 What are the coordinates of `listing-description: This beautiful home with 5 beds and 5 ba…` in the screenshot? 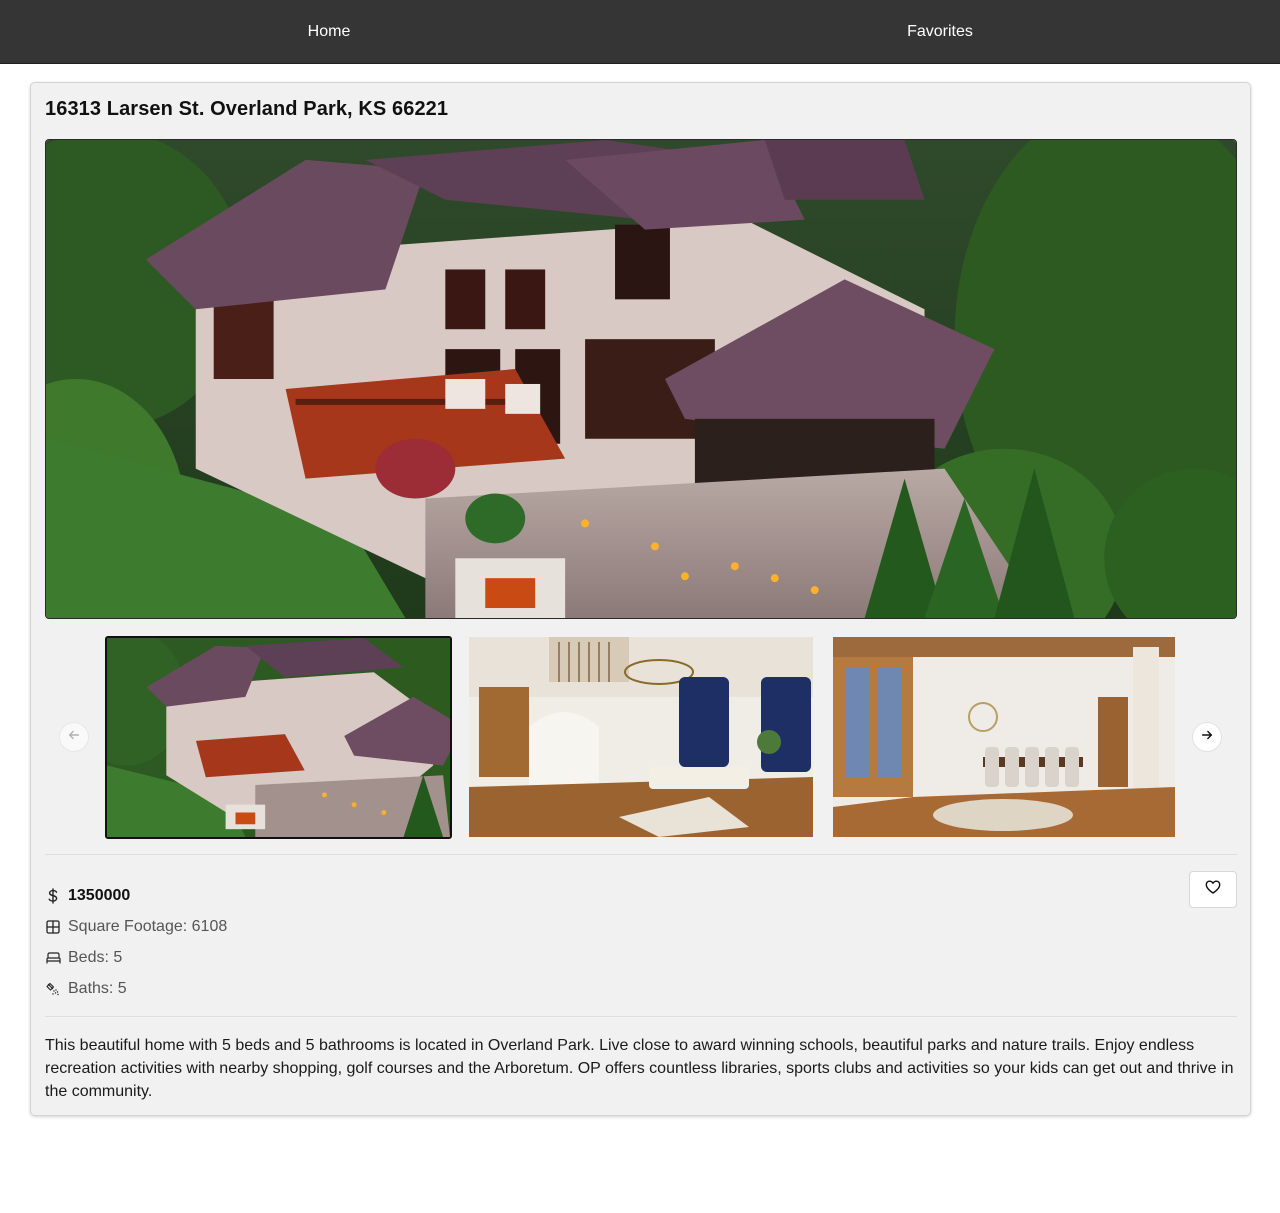 It's located at (639, 1068).